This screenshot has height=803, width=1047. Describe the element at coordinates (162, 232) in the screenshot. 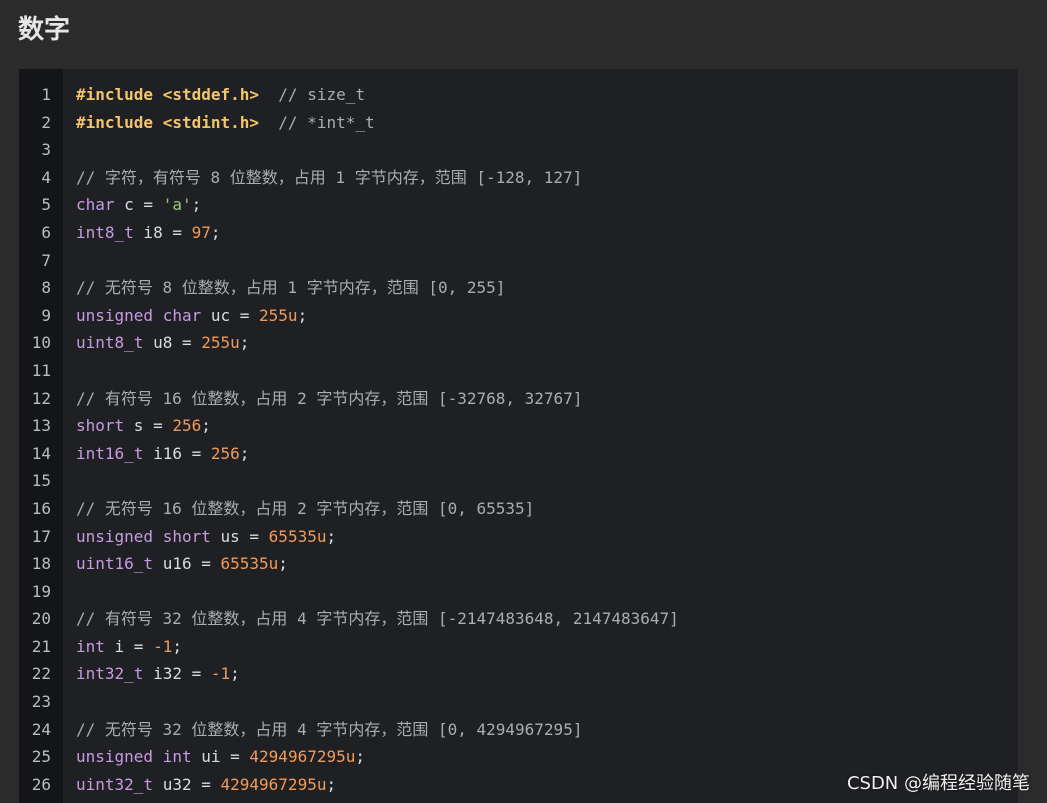

I see `code-token: i8 =` at that location.